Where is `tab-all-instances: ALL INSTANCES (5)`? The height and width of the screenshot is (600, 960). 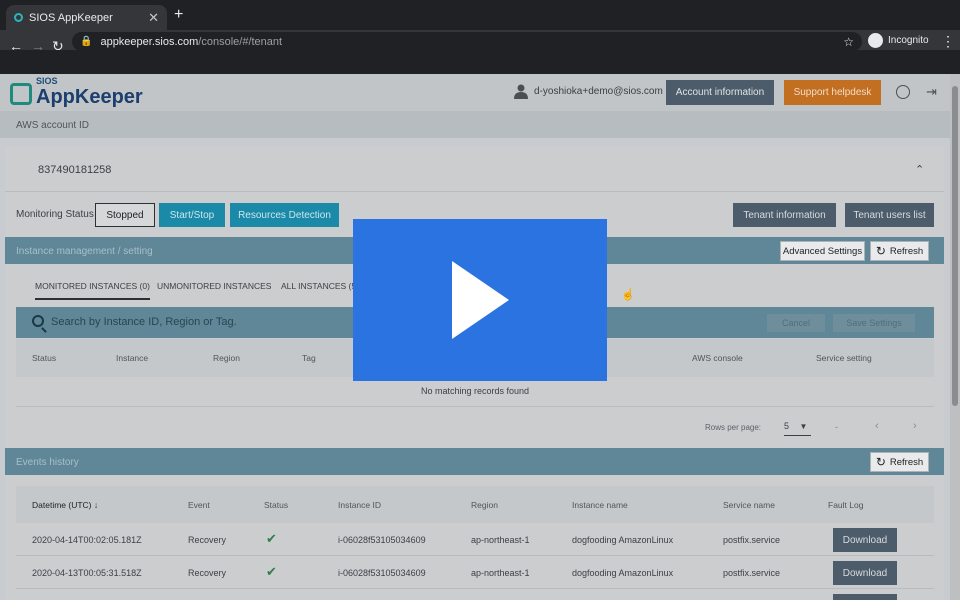 tab-all-instances: ALL INSTANCES (5) is located at coordinates (320, 286).